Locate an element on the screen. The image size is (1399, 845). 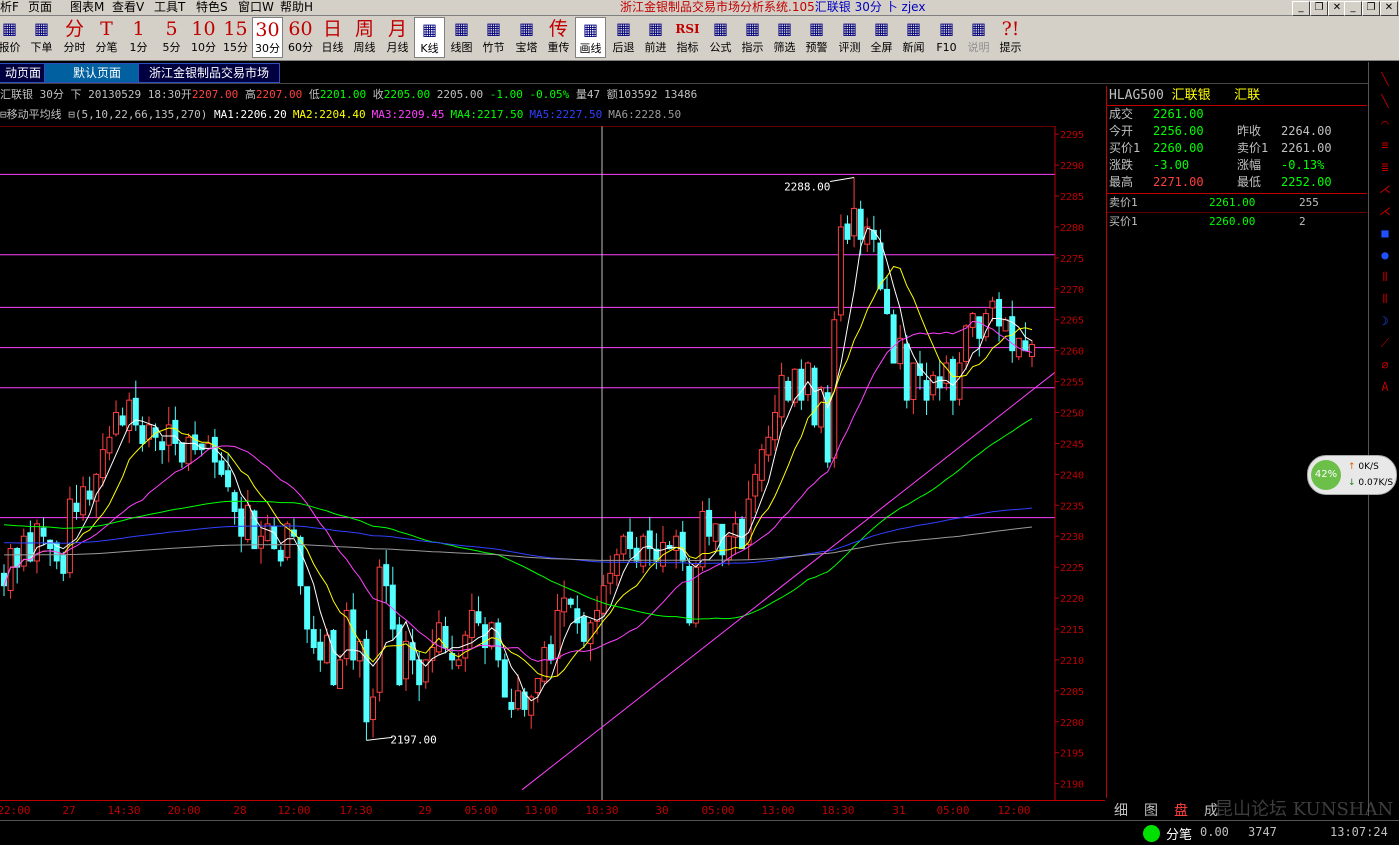
toolbar-label: 10分 is located at coordinates (203, 47).